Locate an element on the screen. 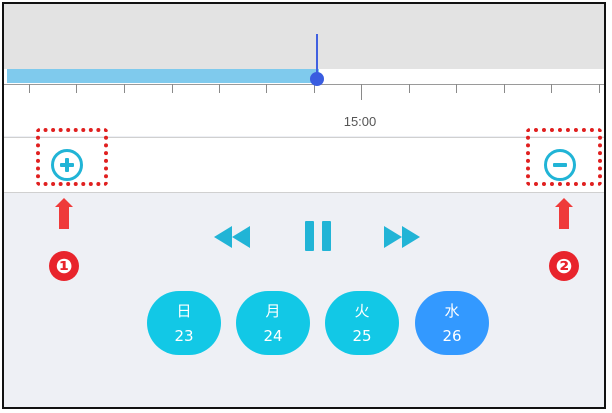 This screenshot has width=612, height=413. day-button: 水 26 is located at coordinates (452, 323).